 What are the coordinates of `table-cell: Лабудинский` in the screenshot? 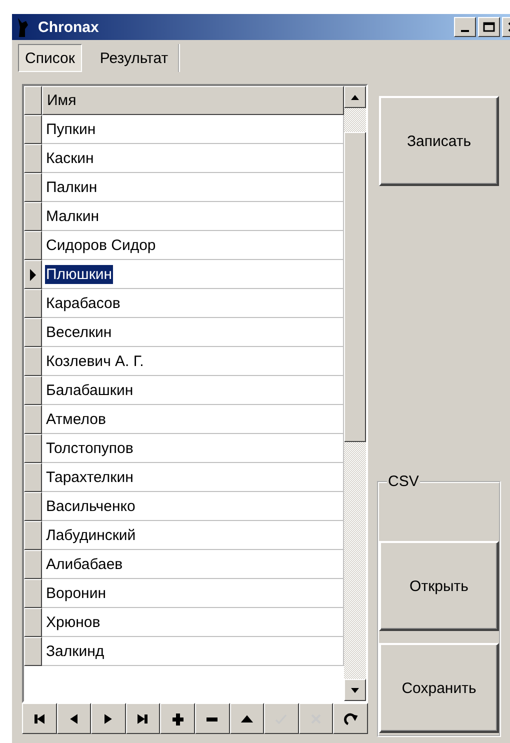 It's located at (91, 535).